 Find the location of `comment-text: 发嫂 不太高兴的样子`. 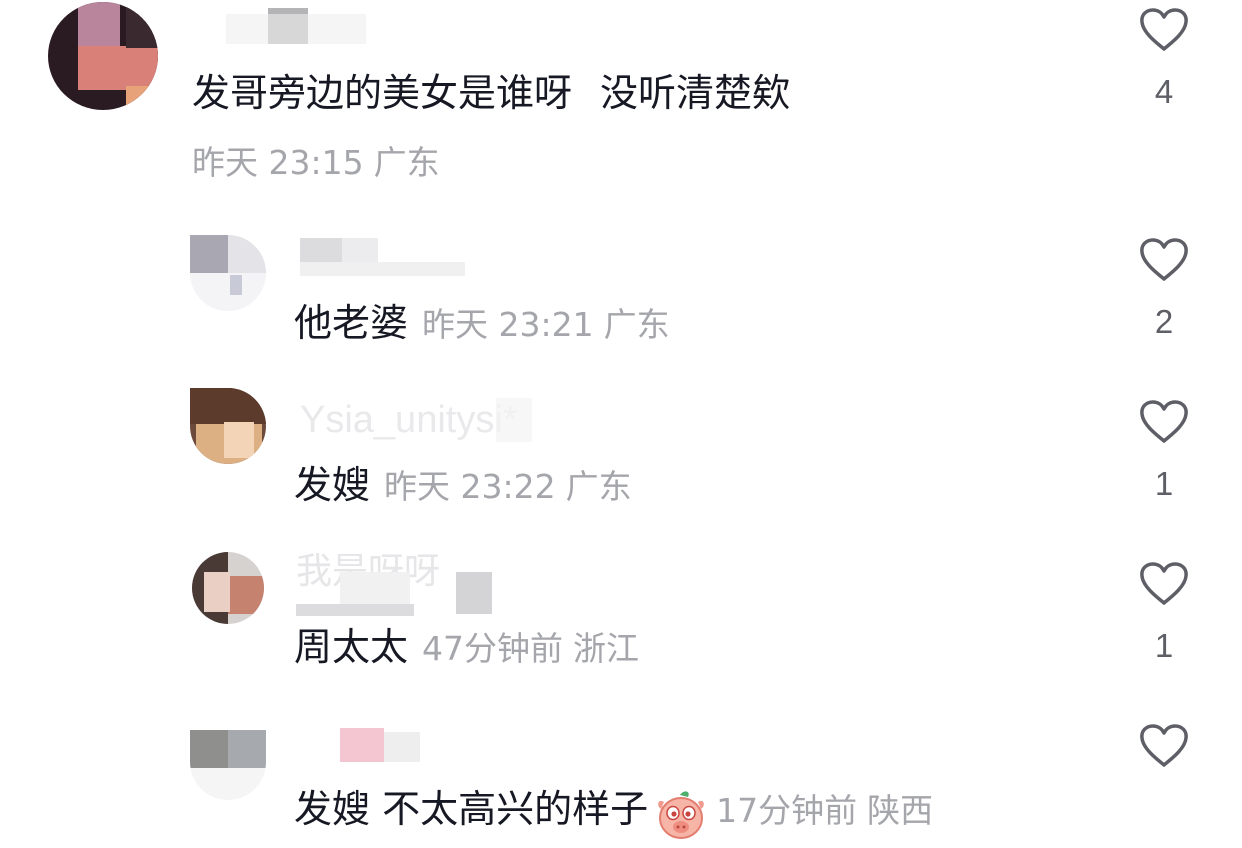

comment-text: 发嫂 不太高兴的样子 is located at coordinates (471, 809).